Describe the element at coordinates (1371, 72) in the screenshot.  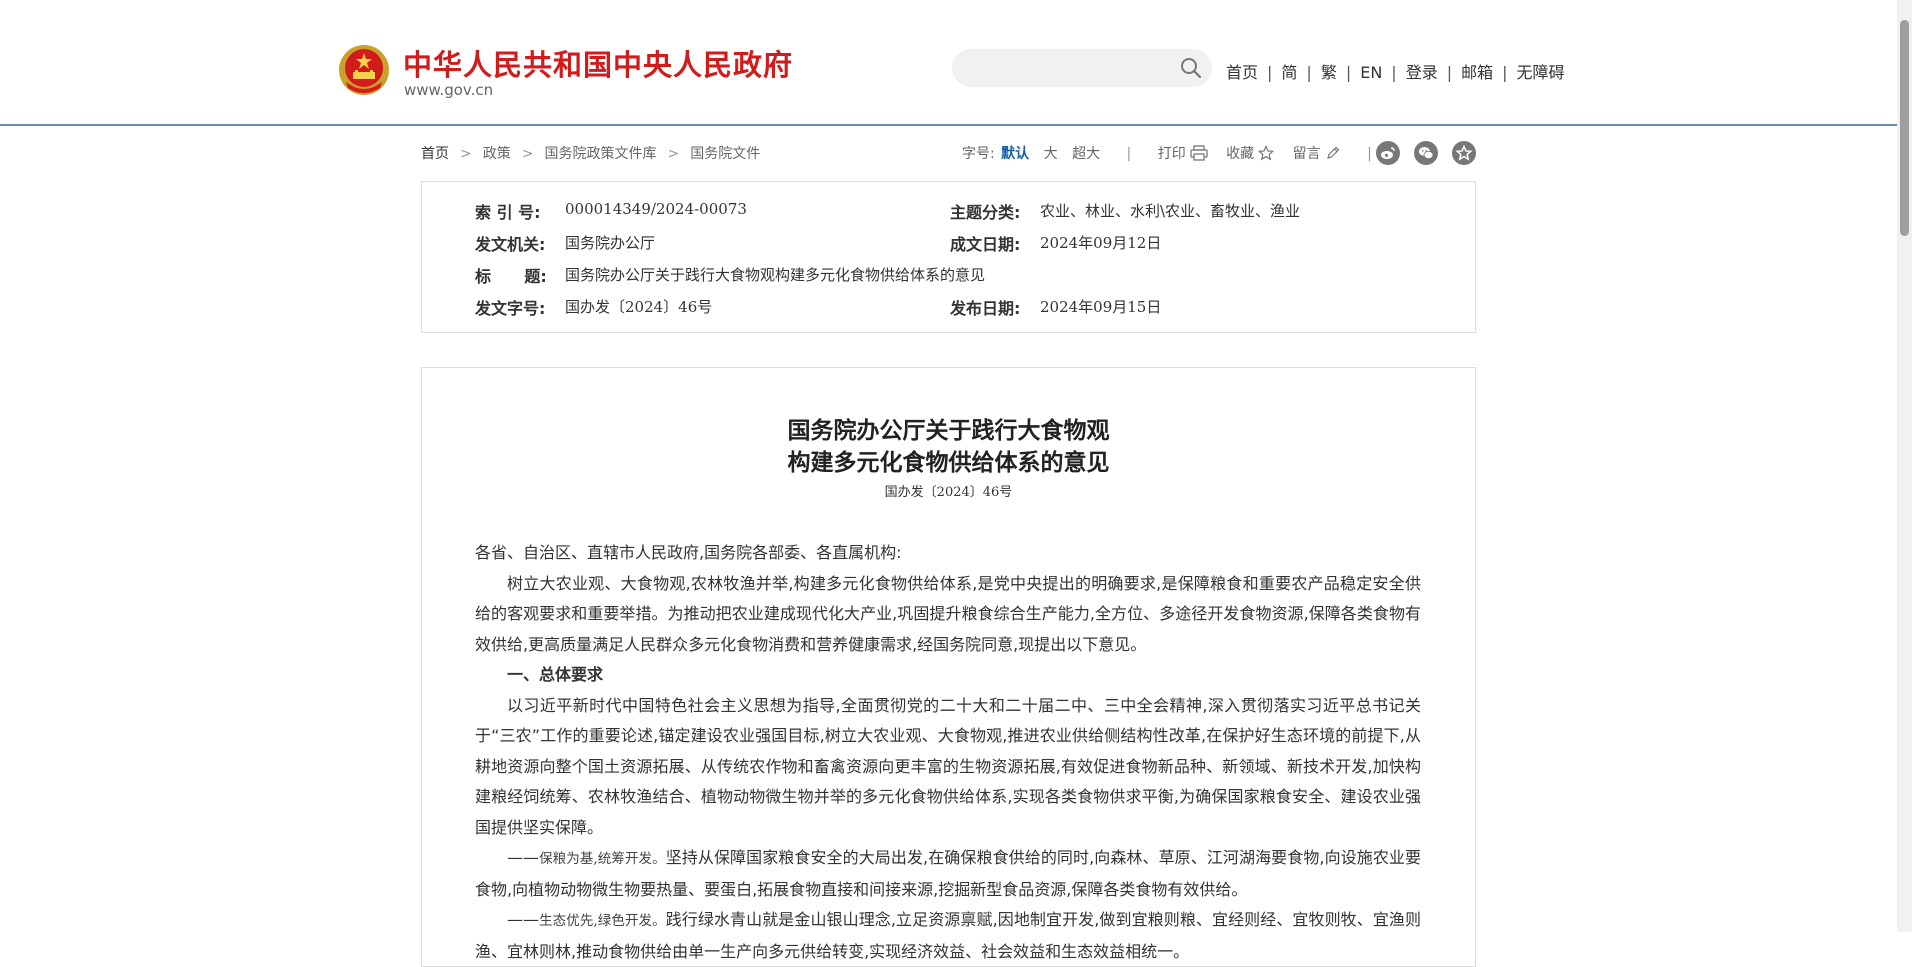
I see `topnav-english: EN` at that location.